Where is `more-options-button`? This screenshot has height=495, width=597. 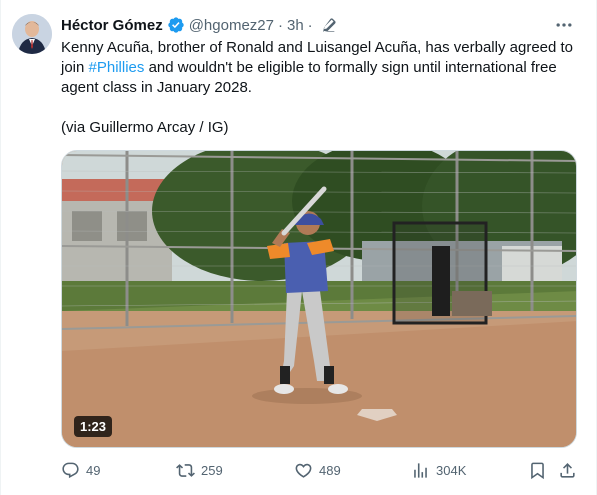 more-options-button is located at coordinates (564, 25).